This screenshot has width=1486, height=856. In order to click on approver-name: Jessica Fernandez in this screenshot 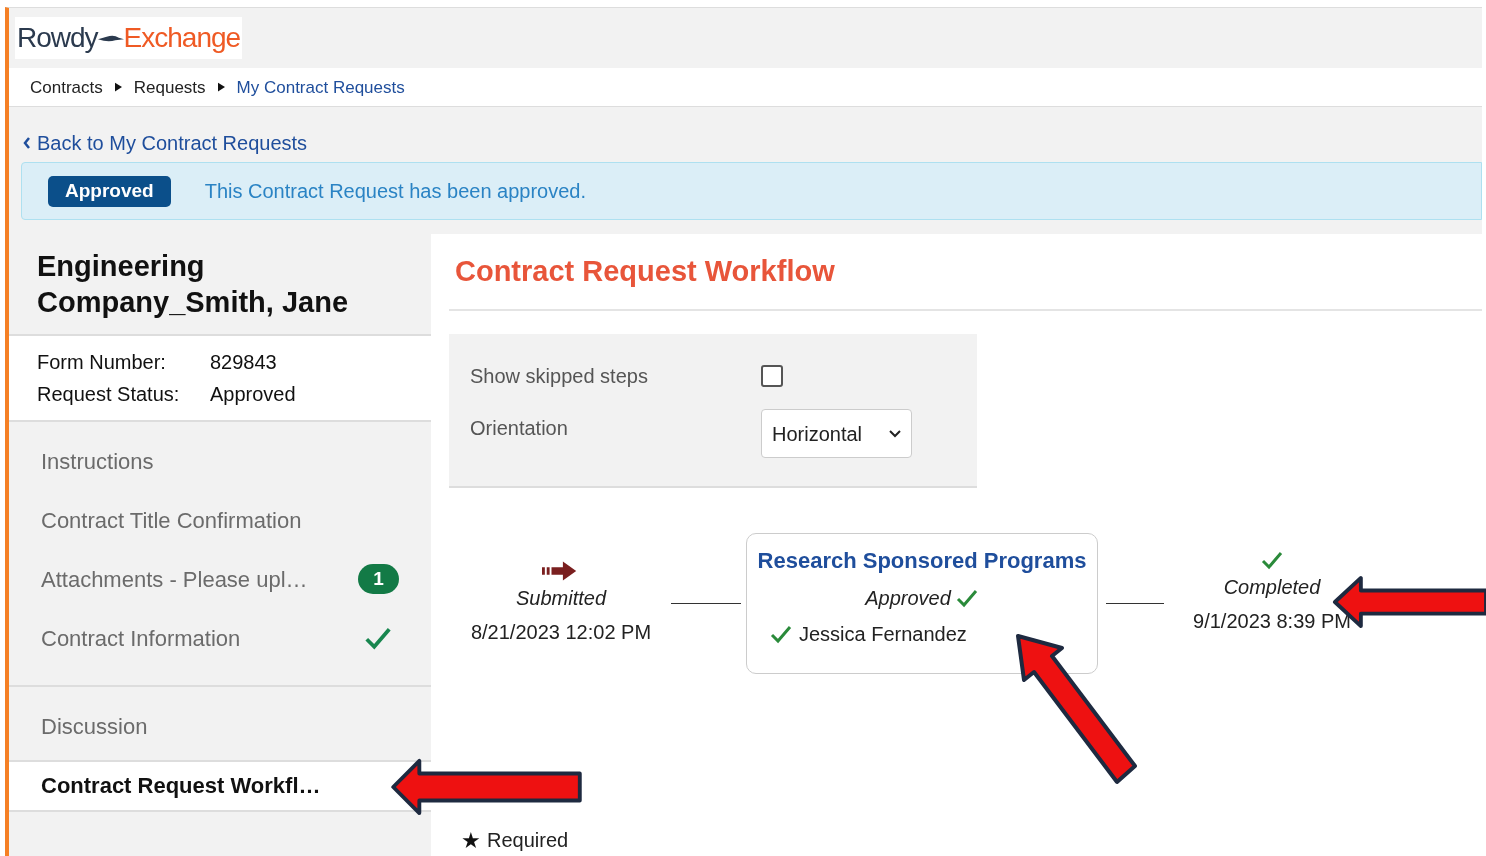, I will do `click(883, 634)`.